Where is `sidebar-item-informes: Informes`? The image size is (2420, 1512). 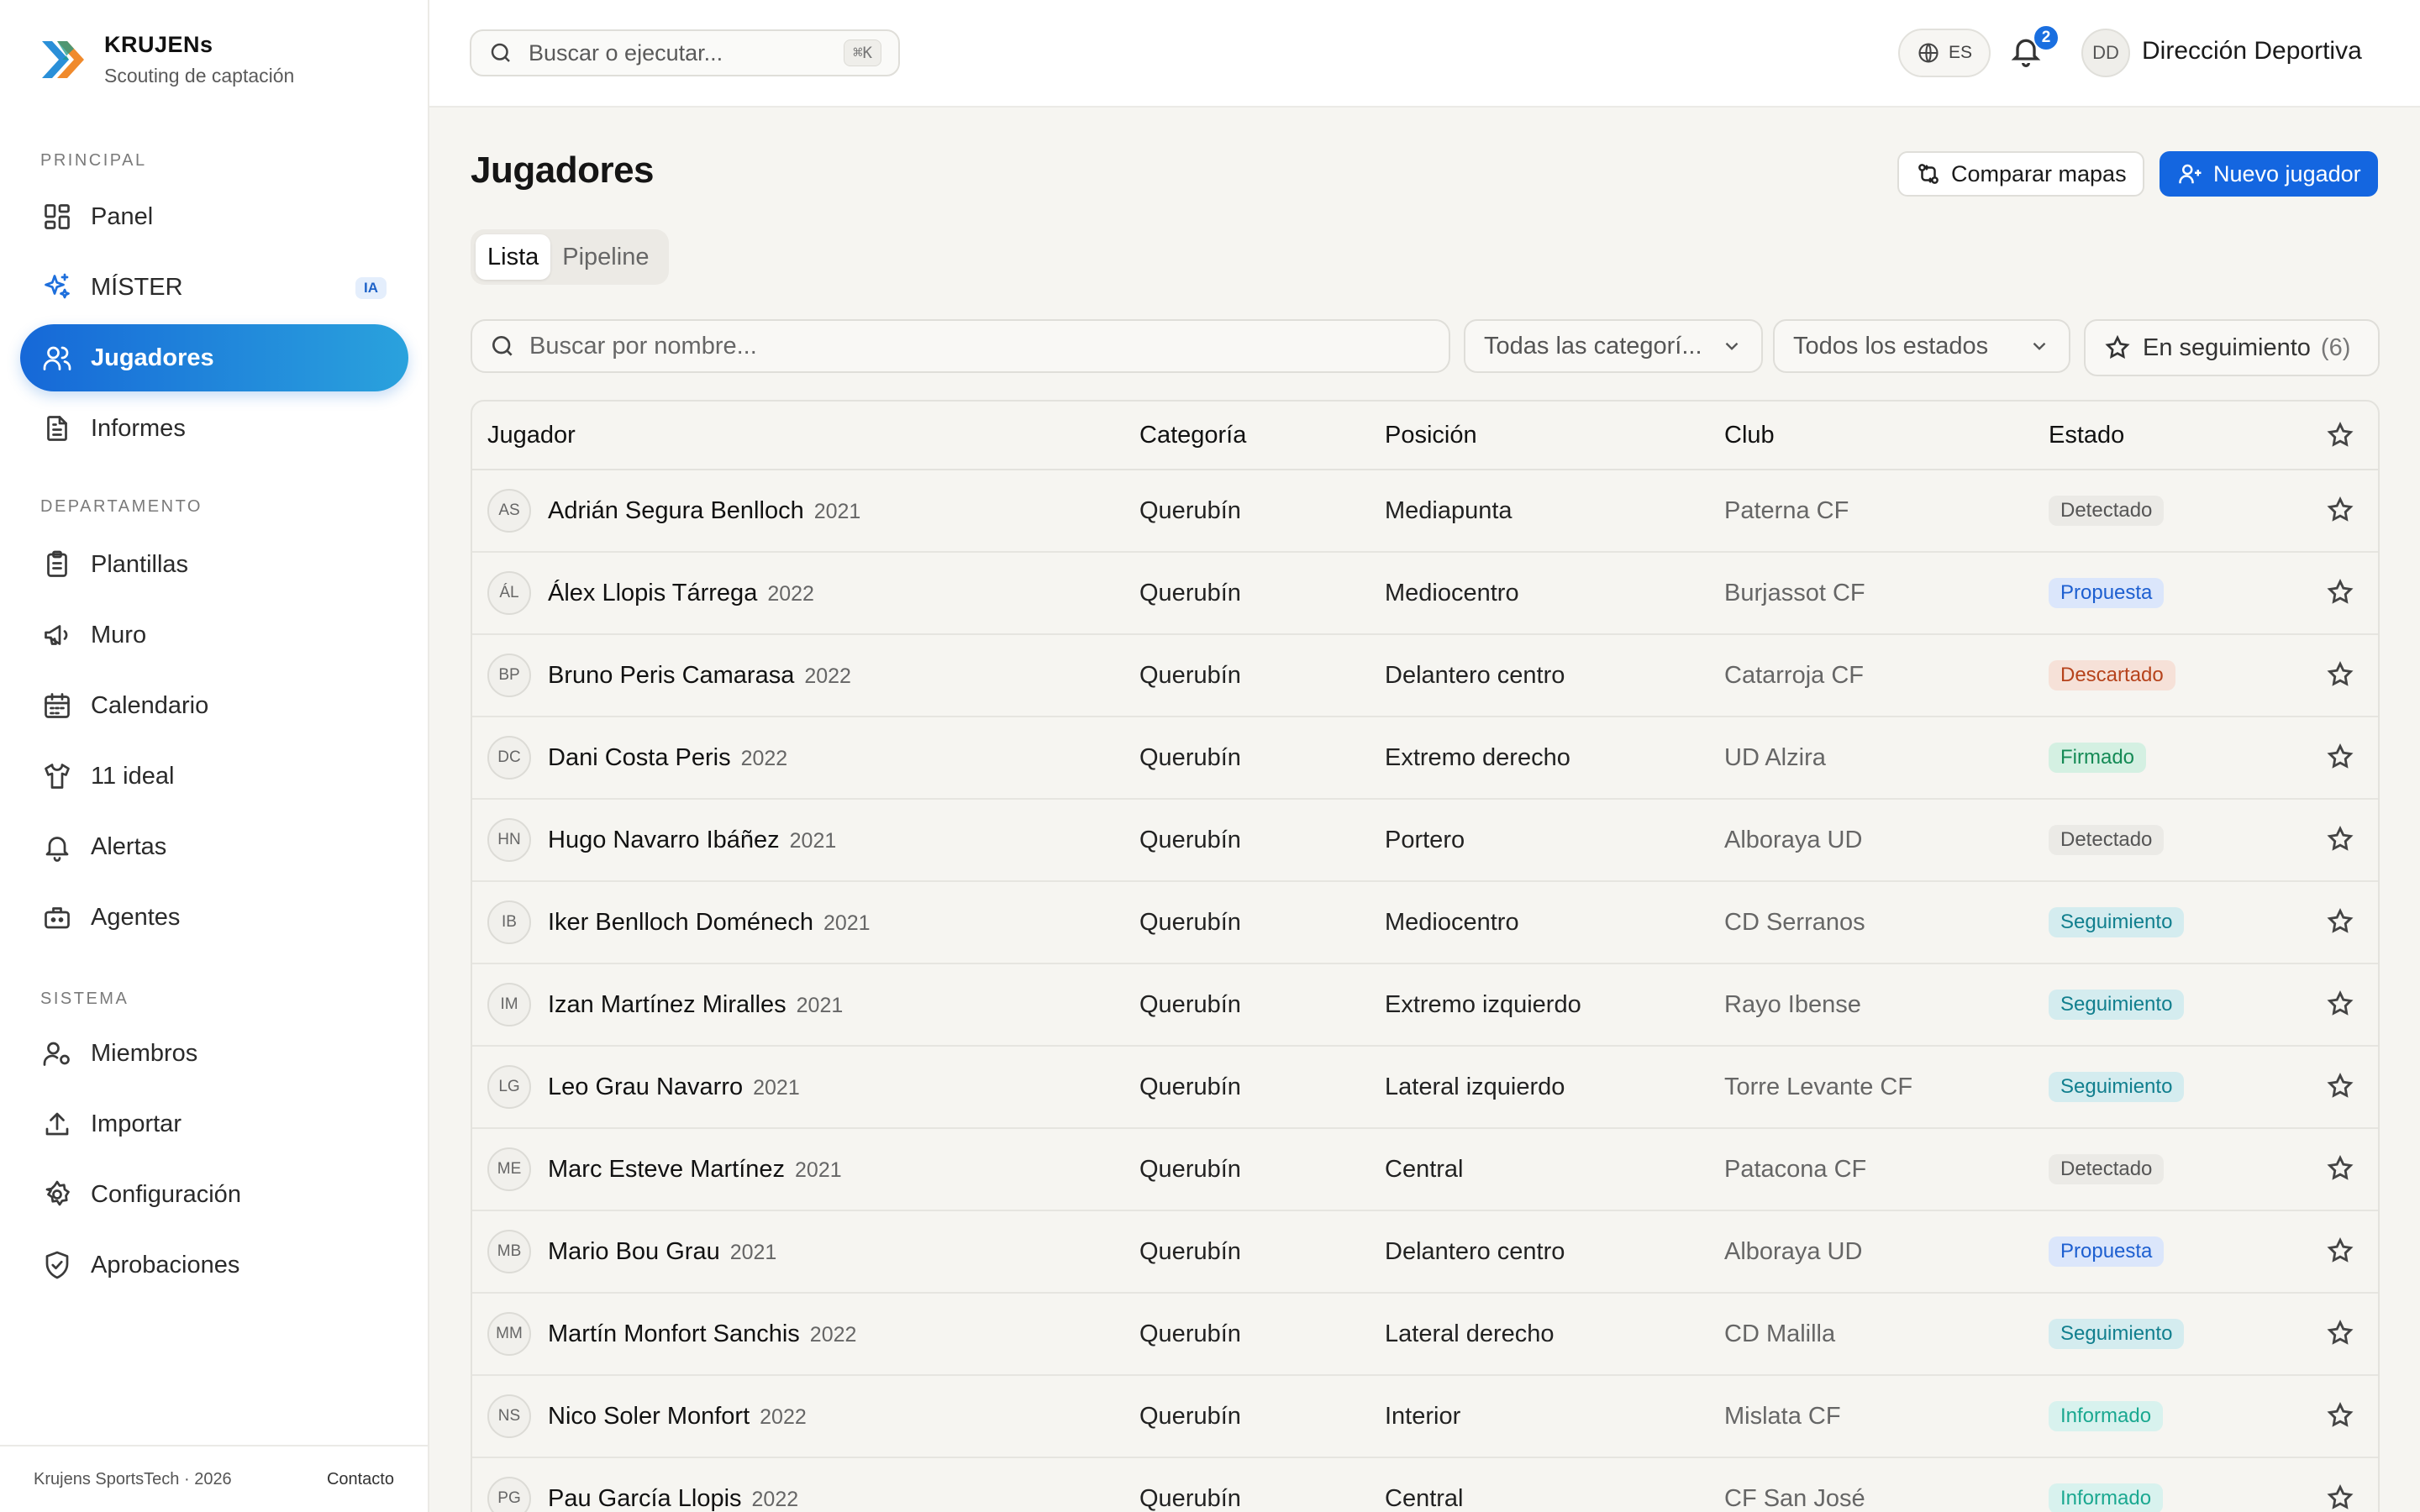
sidebar-item-informes: Informes is located at coordinates (214, 428).